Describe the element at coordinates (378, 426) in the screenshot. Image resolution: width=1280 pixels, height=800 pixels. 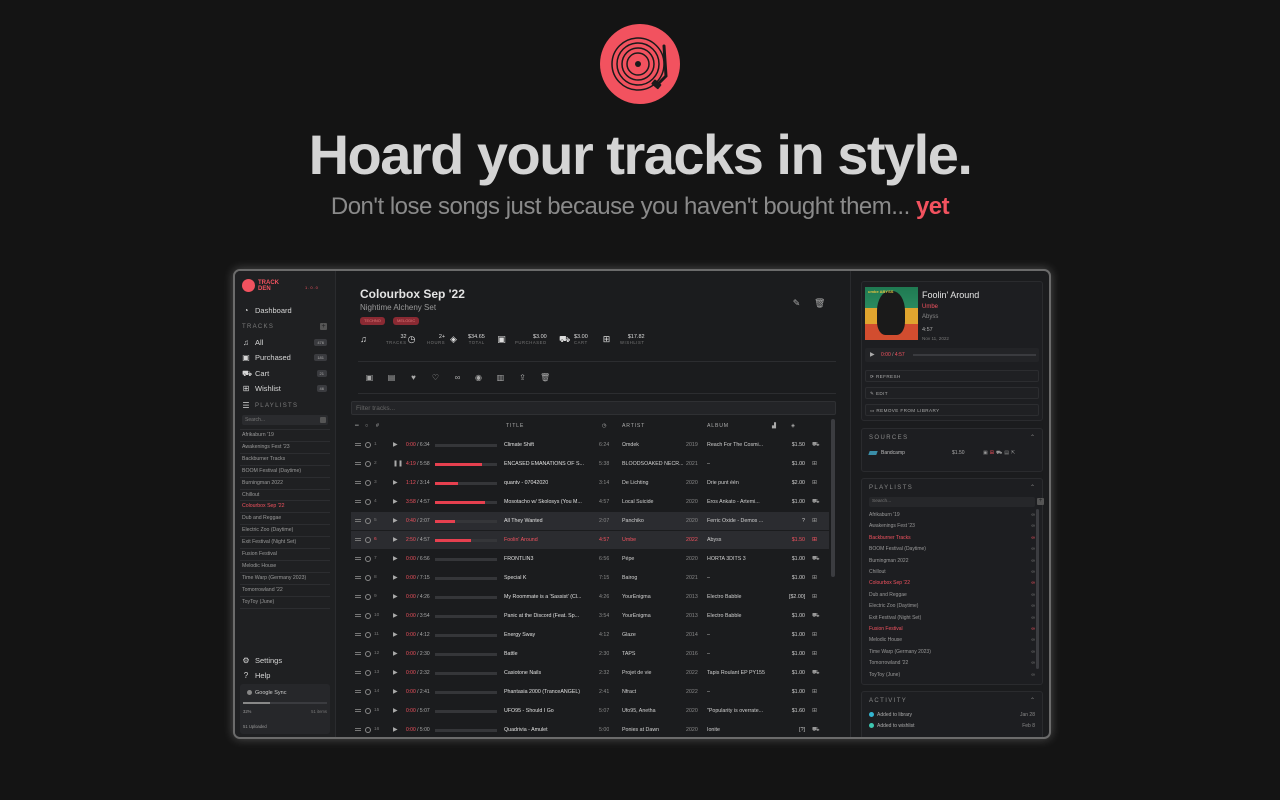
I see `col-num-header: #` at that location.